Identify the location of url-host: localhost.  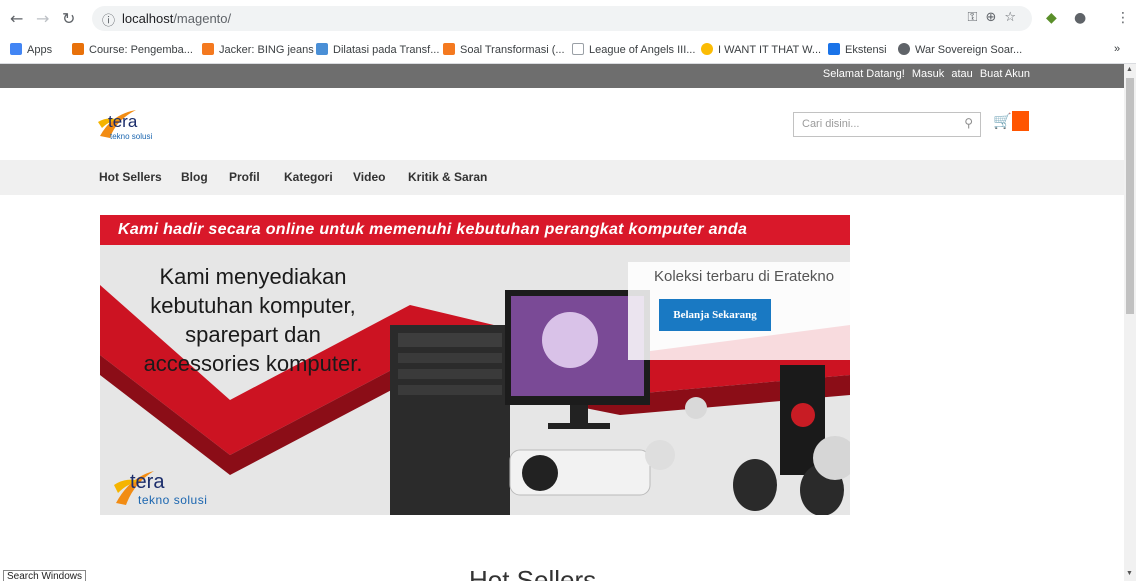
(148, 18).